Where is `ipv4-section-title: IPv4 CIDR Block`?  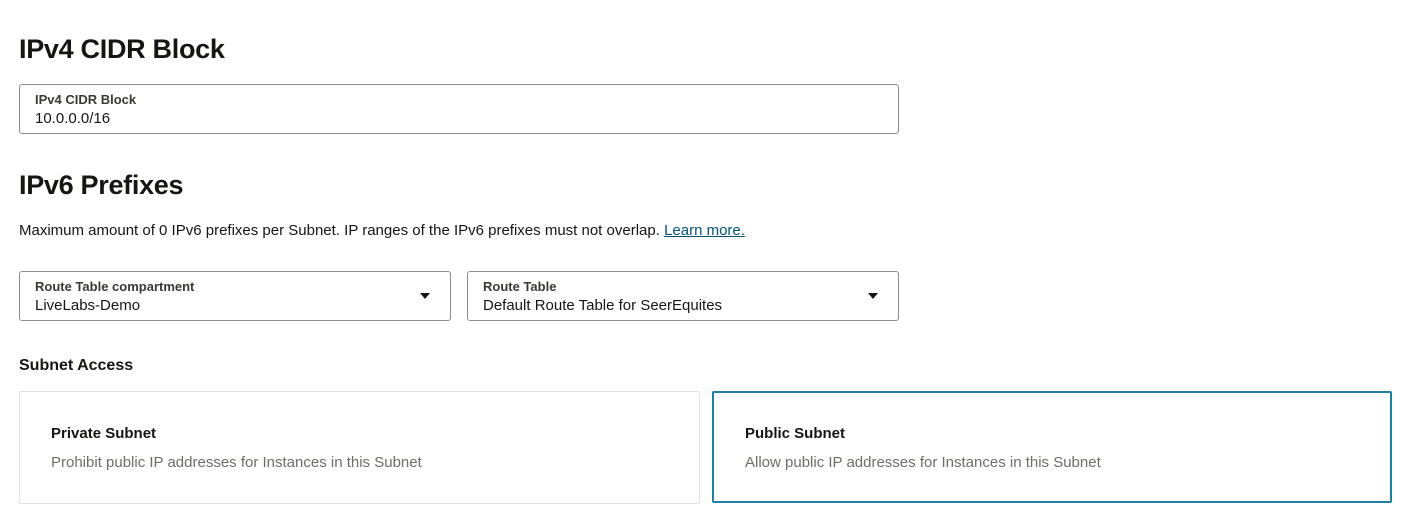
ipv4-section-title: IPv4 CIDR Block is located at coordinates (122, 49).